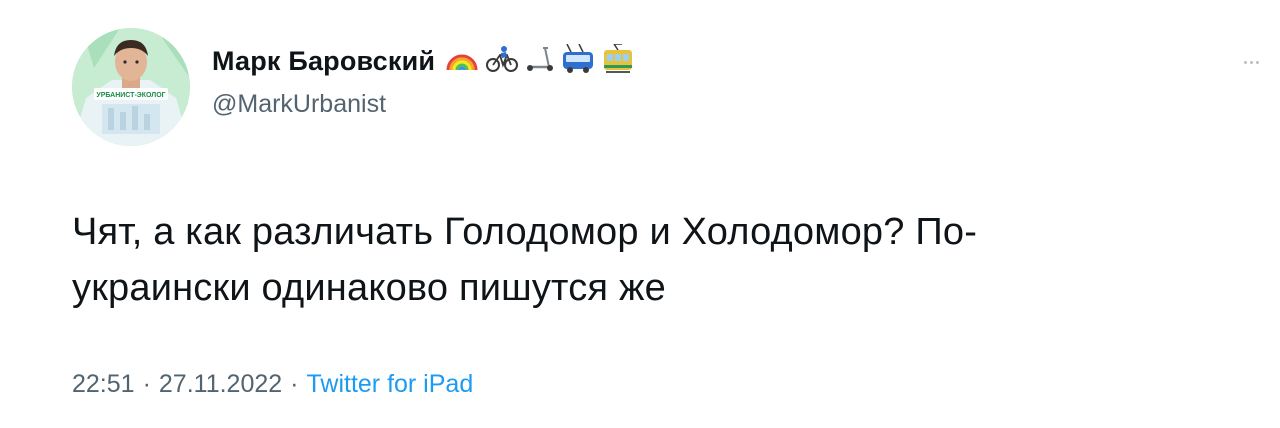 Image resolution: width=1280 pixels, height=428 pixels. Describe the element at coordinates (369, 288) in the screenshot. I see `tweet-text-line: украински одинаково пишутся же` at that location.